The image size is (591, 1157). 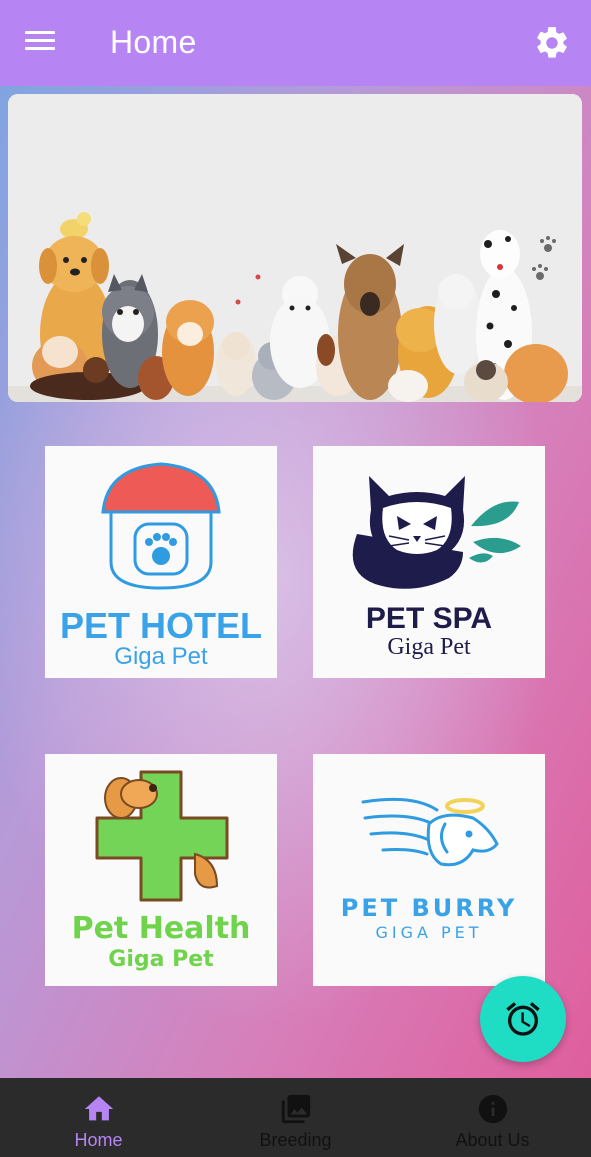 I want to click on app-bar: Home, so click(x=295, y=43).